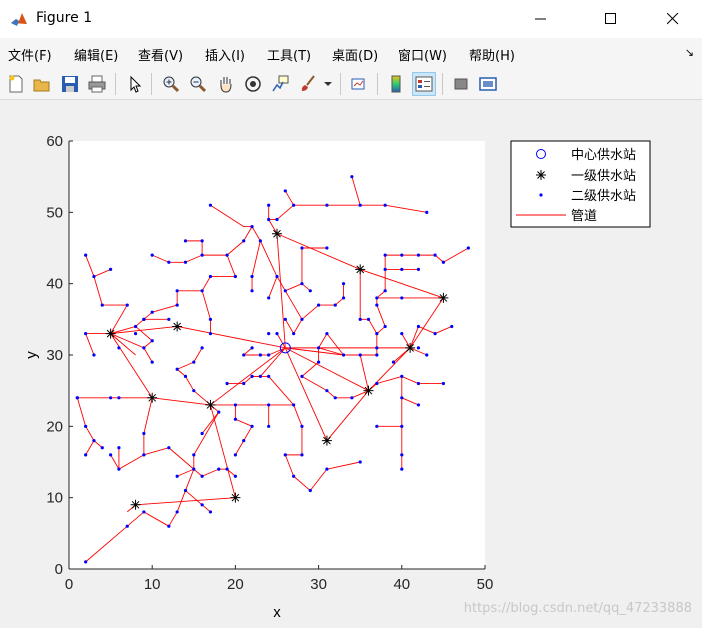 This screenshot has height=628, width=702. I want to click on legend-second-label: 二级供水站, so click(603, 196).